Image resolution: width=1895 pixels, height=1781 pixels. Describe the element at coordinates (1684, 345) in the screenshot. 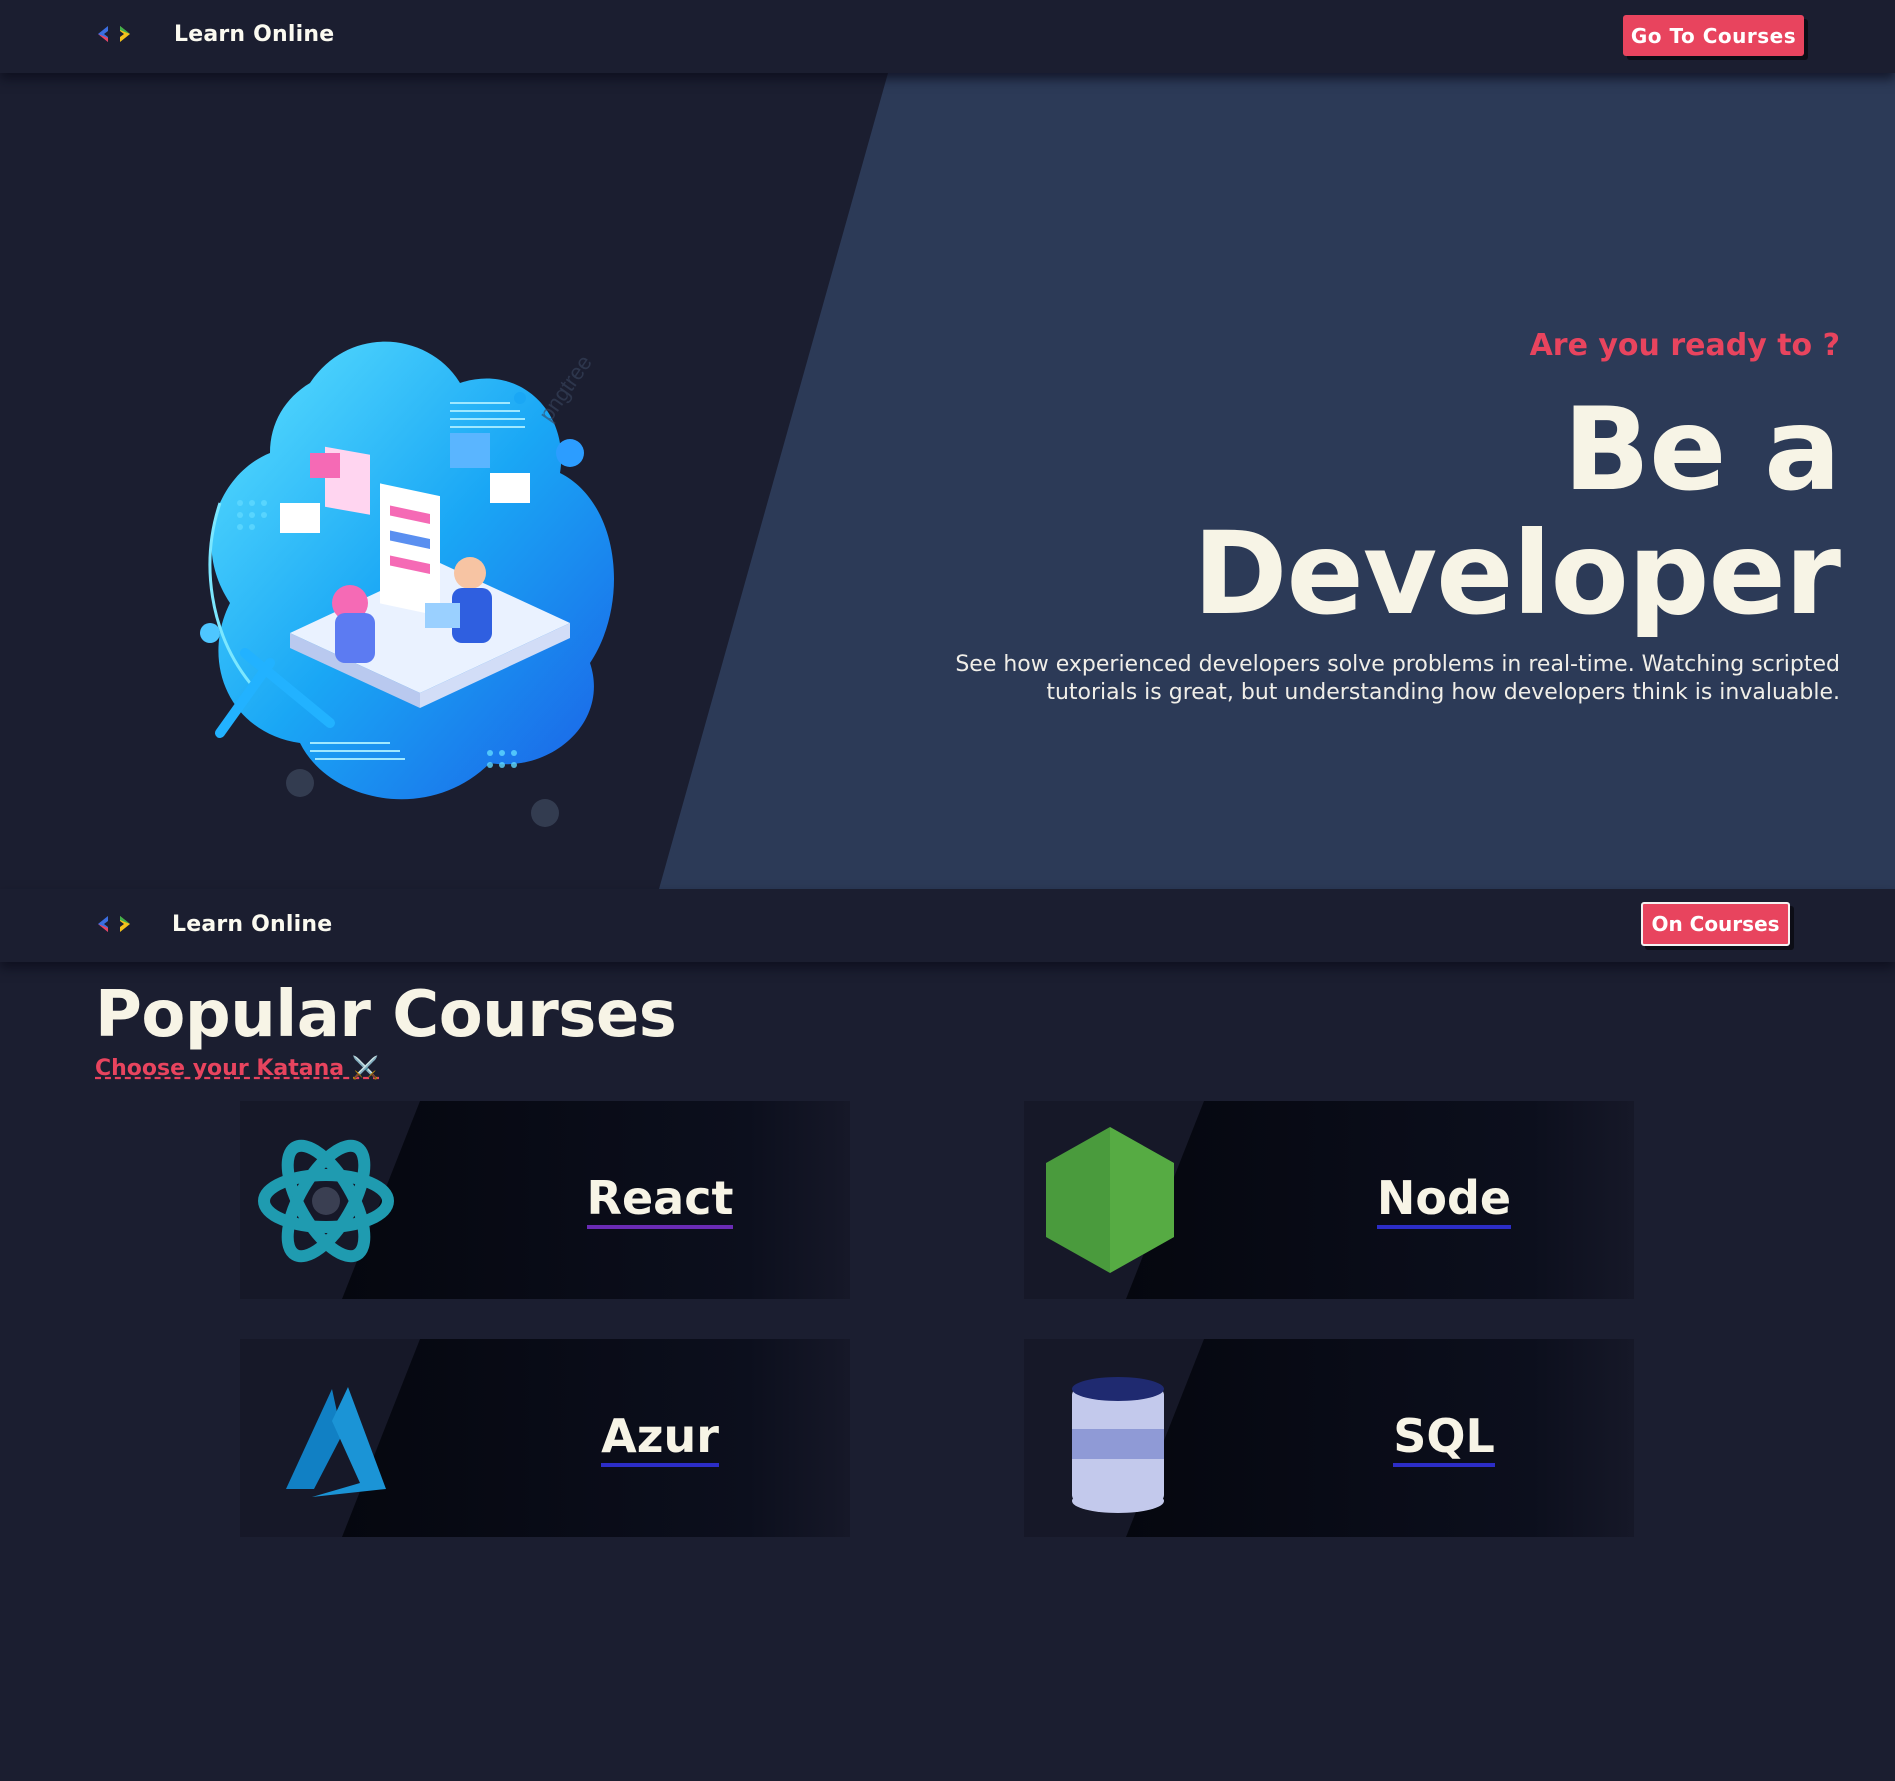

I see `hero-kicker: Are you ready to ?` at that location.